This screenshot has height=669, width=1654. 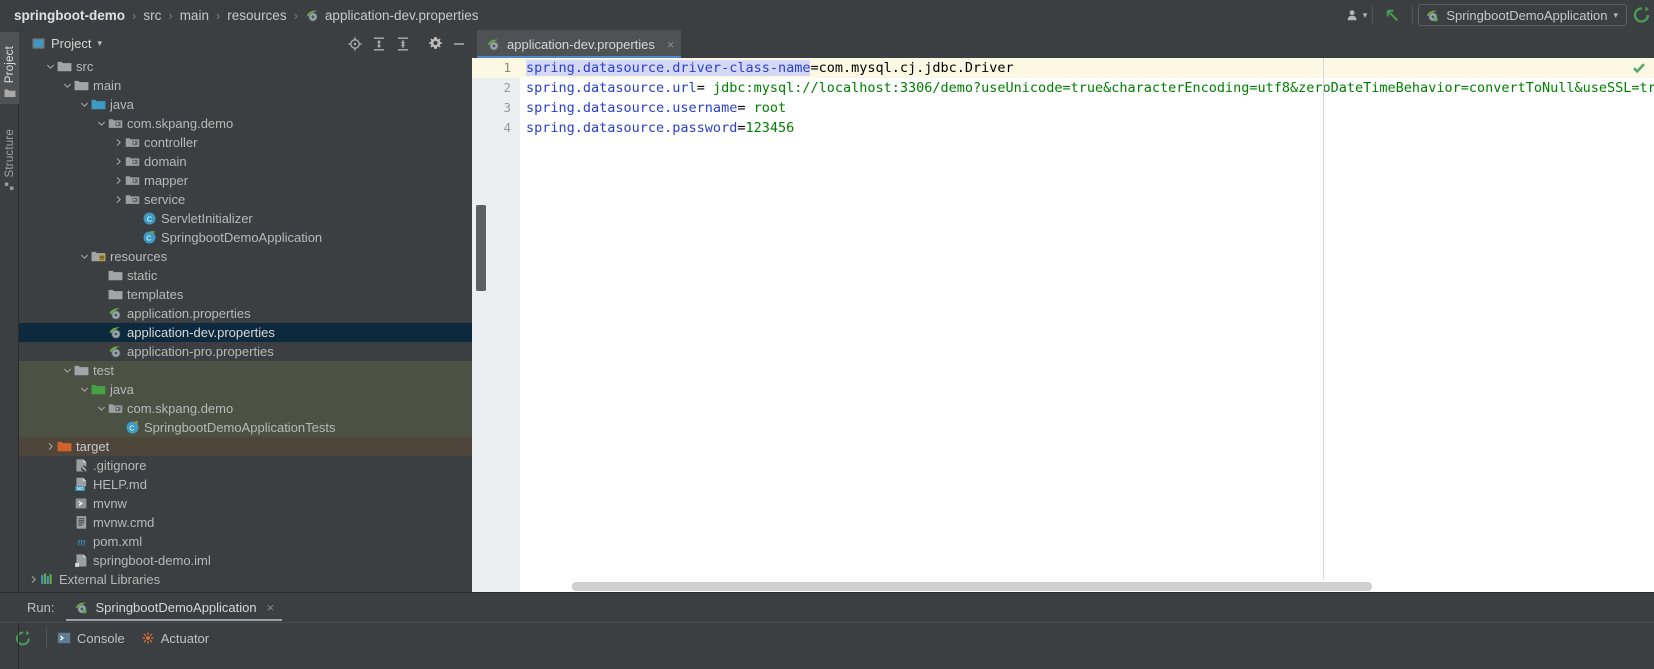 What do you see at coordinates (496, 68) in the screenshot?
I see `gutter-line-number: 1` at bounding box center [496, 68].